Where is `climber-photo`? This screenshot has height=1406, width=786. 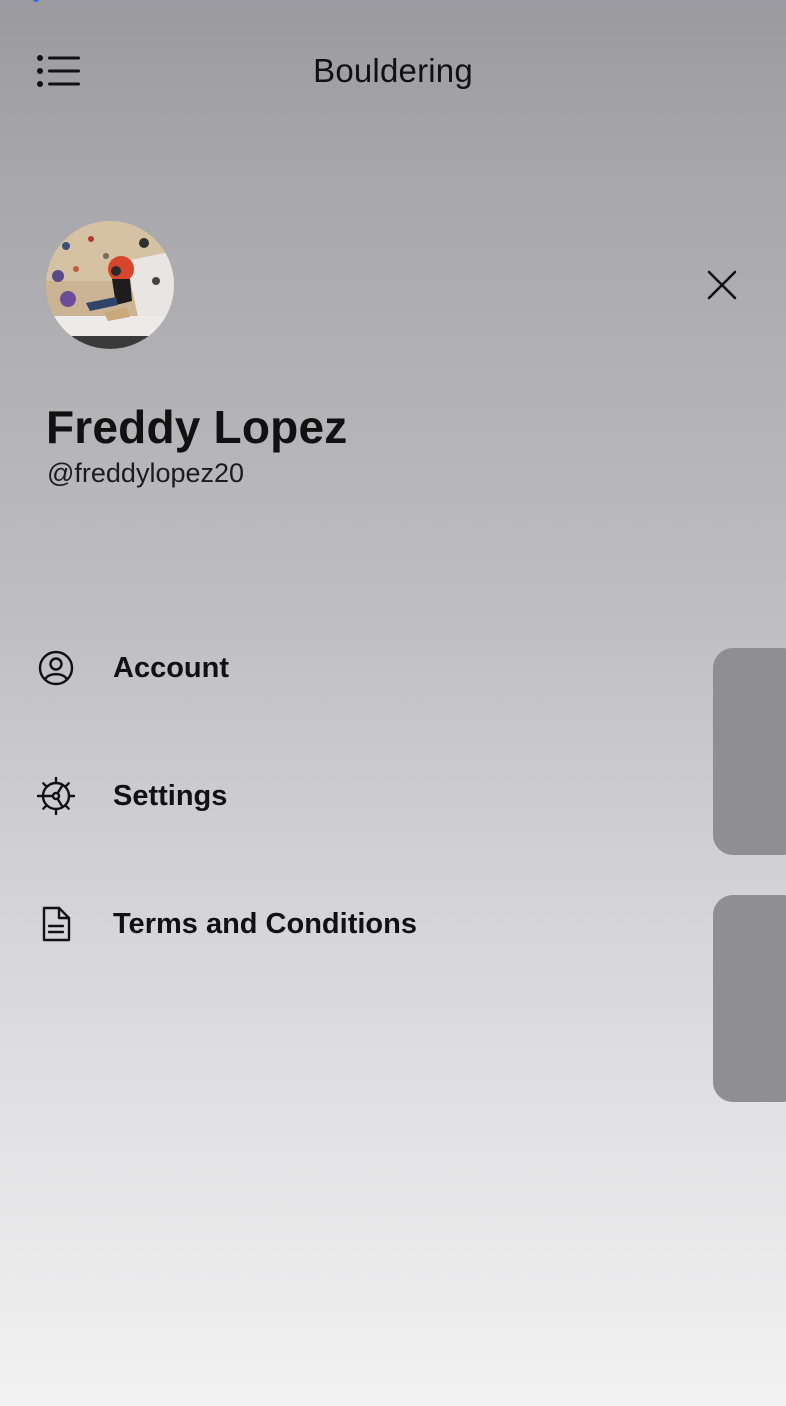 climber-photo is located at coordinates (110, 285).